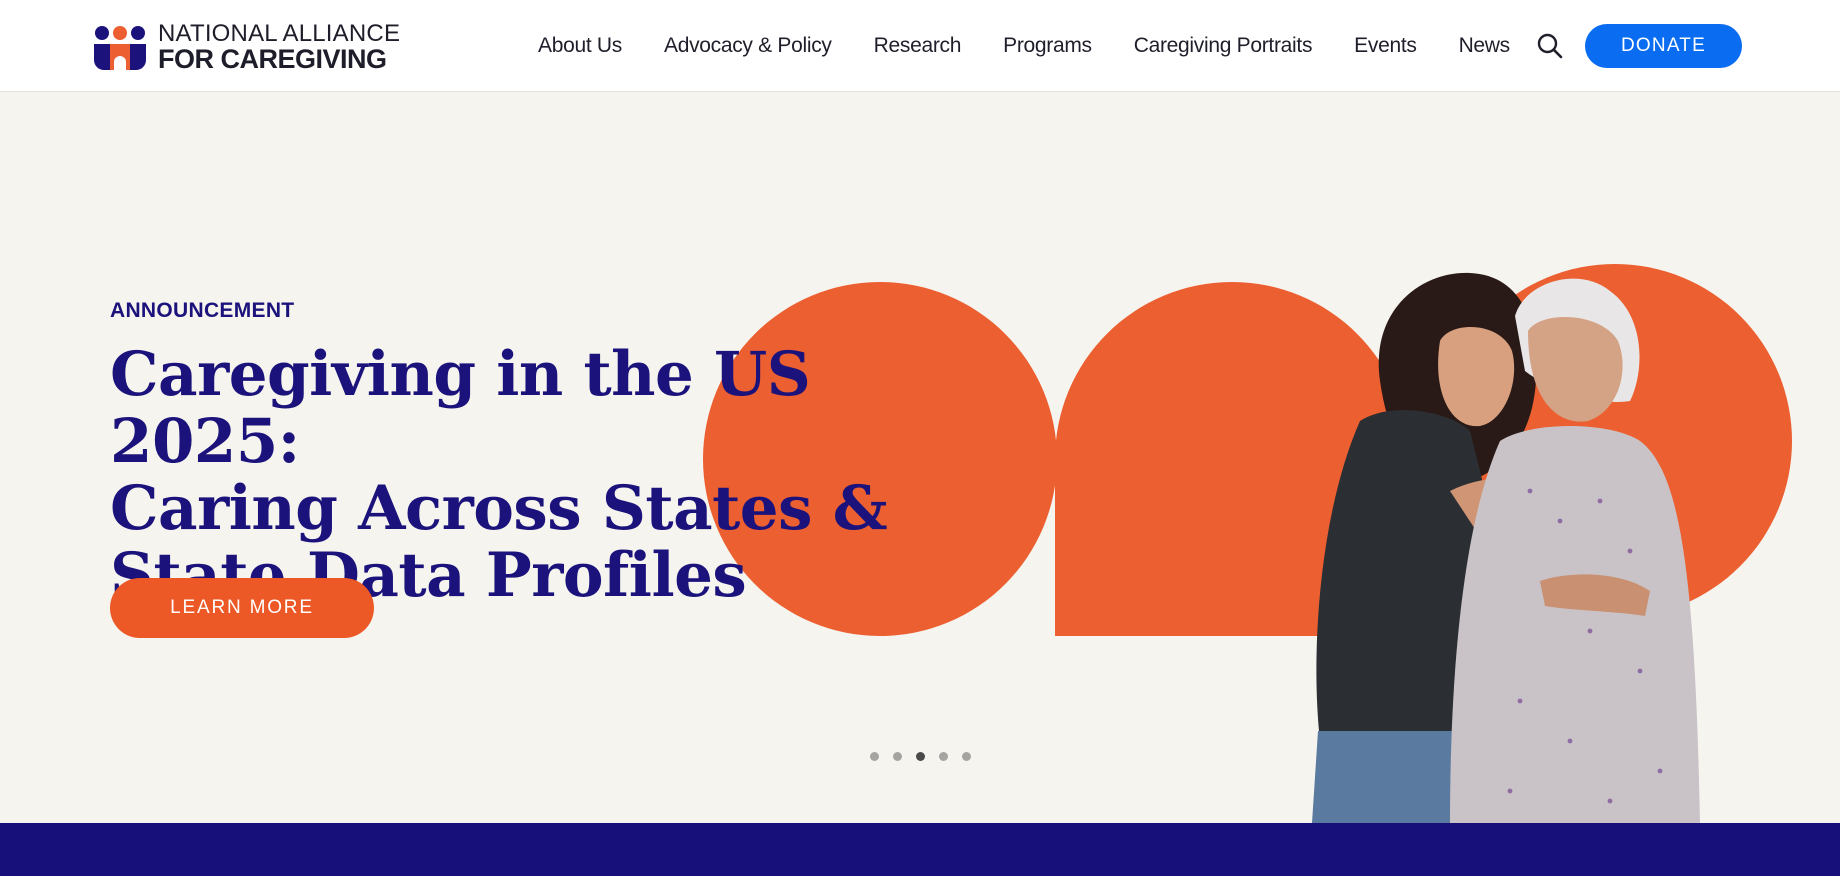  I want to click on carousel-dots, so click(920, 756).